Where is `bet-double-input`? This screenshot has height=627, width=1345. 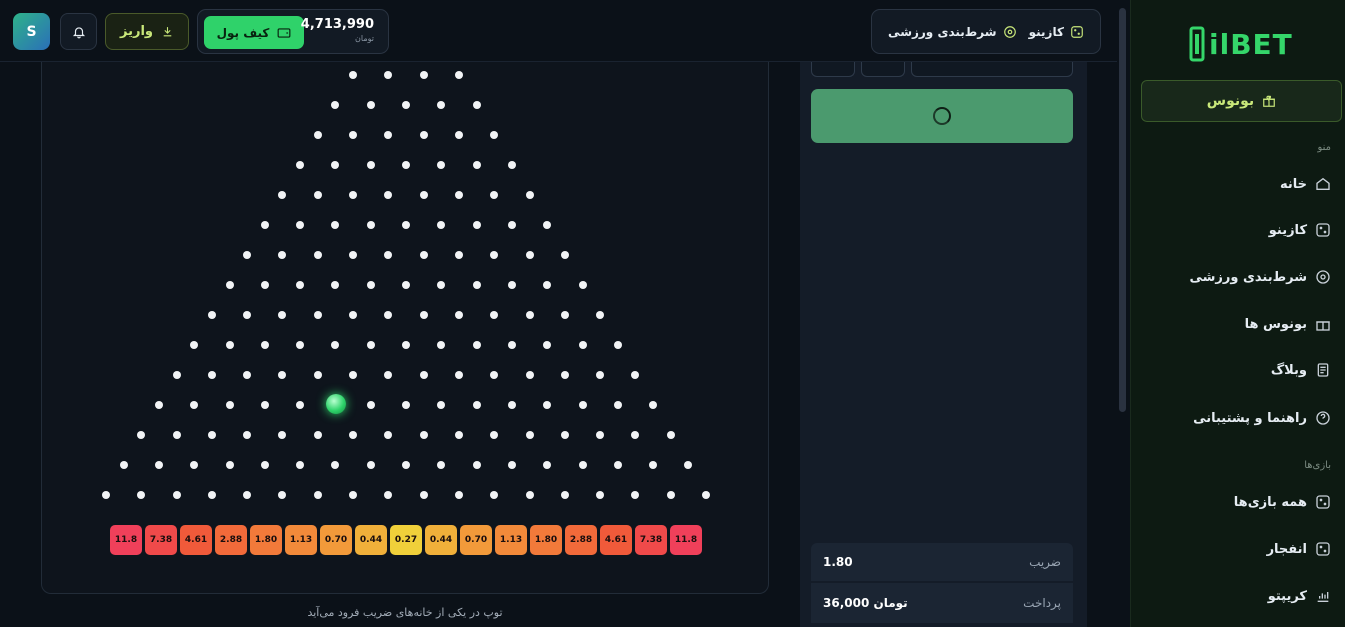
bet-double-input is located at coordinates (883, 69).